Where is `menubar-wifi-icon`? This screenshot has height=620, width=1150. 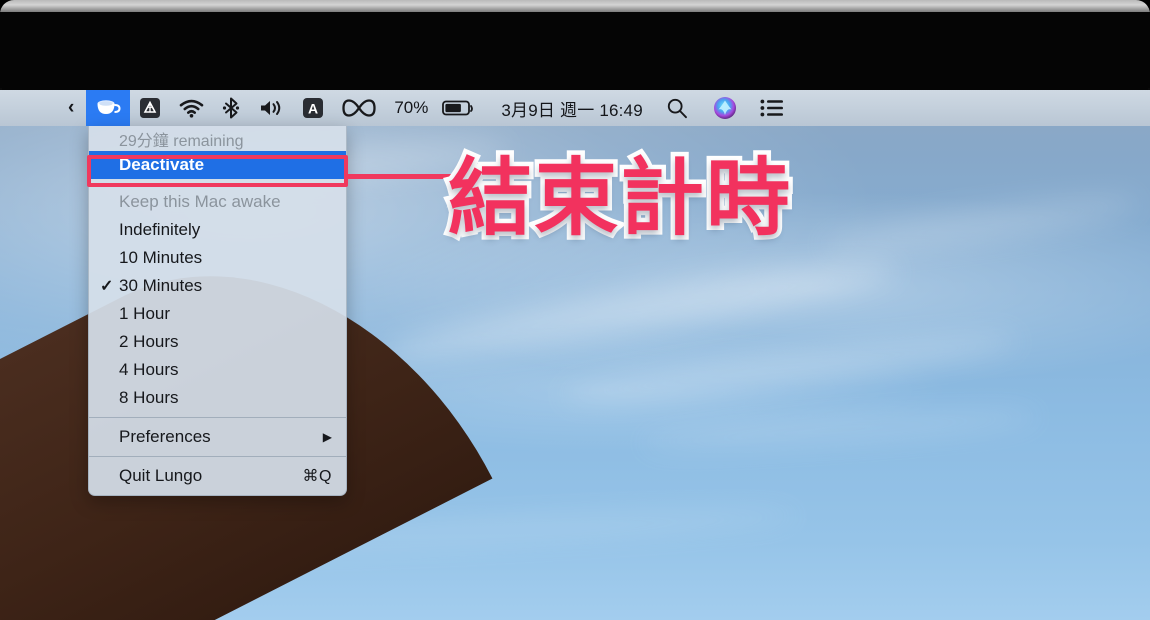 menubar-wifi-icon is located at coordinates (191, 108).